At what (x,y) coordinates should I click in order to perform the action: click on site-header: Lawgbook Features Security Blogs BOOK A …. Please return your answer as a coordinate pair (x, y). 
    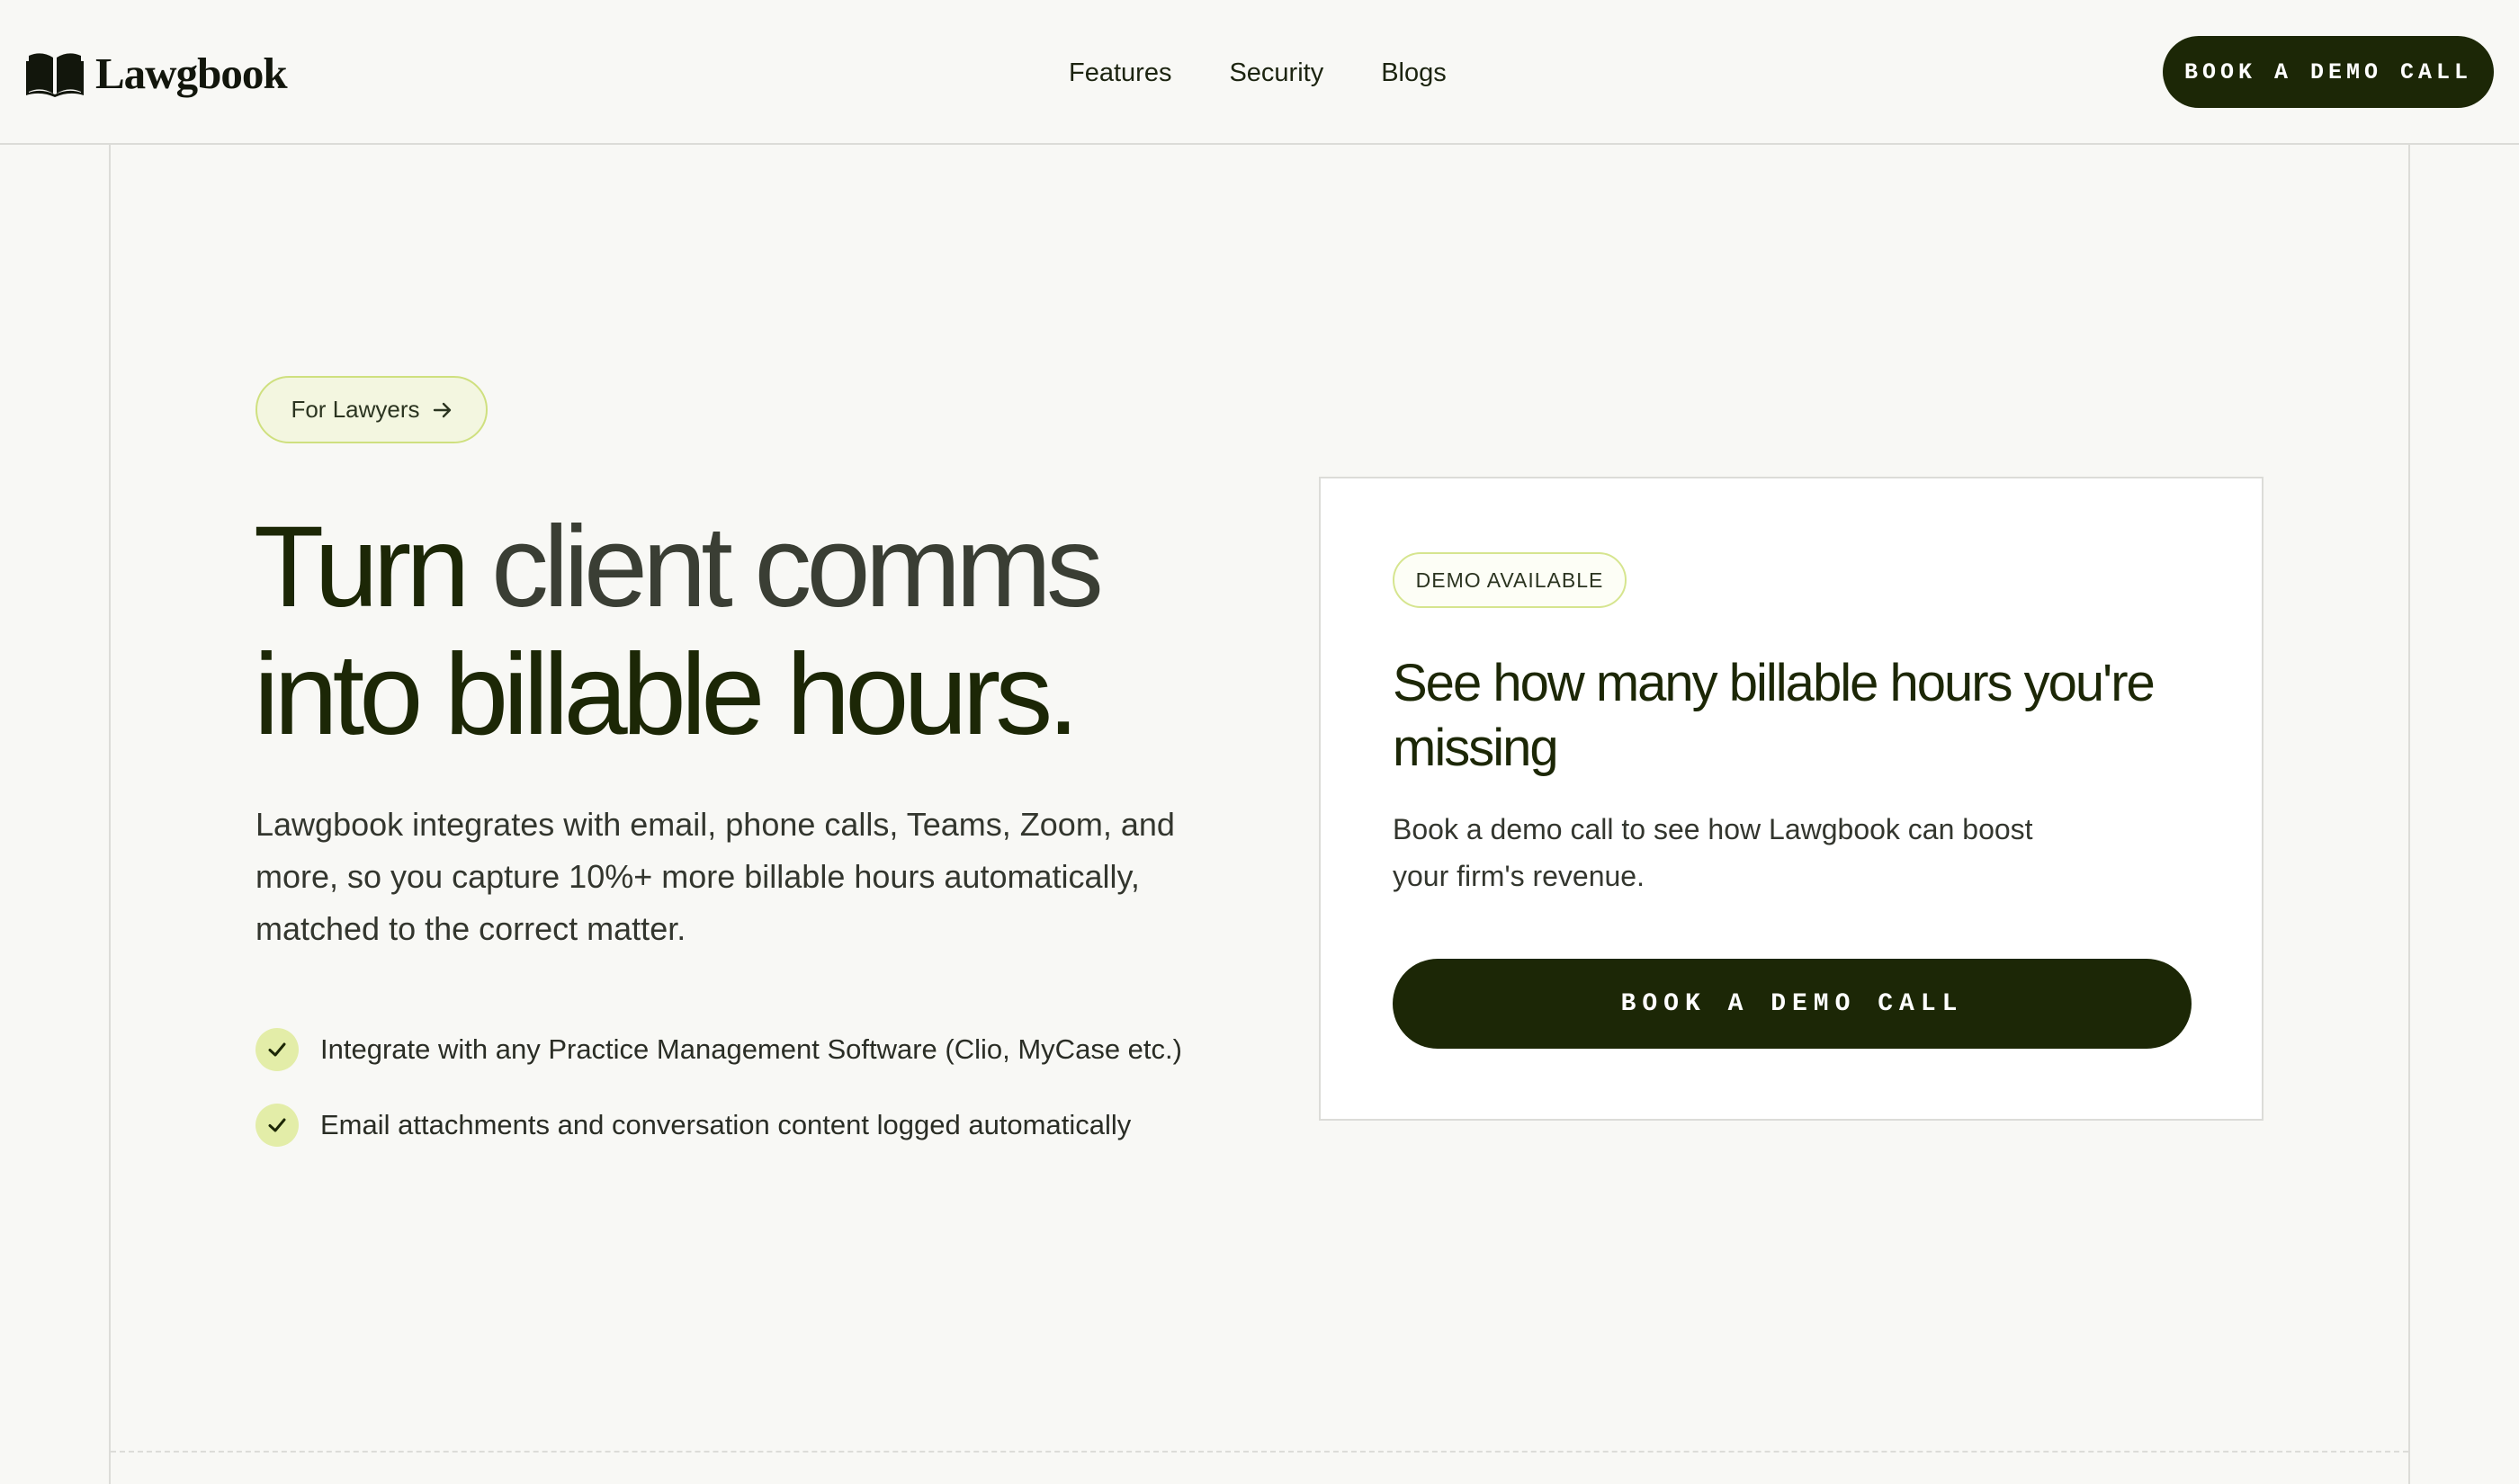
    Looking at the image, I should click on (1259, 72).